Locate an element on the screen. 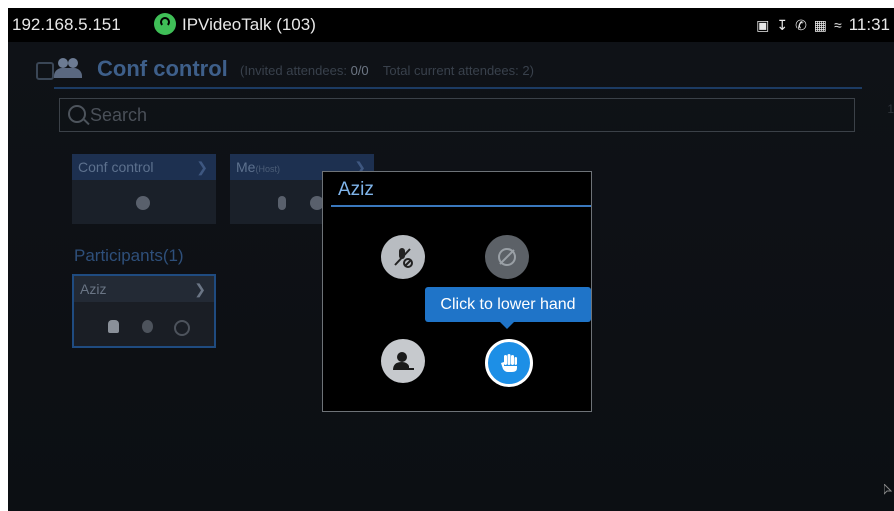 The width and height of the screenshot is (894, 511). remove-participant-button is located at coordinates (403, 361).